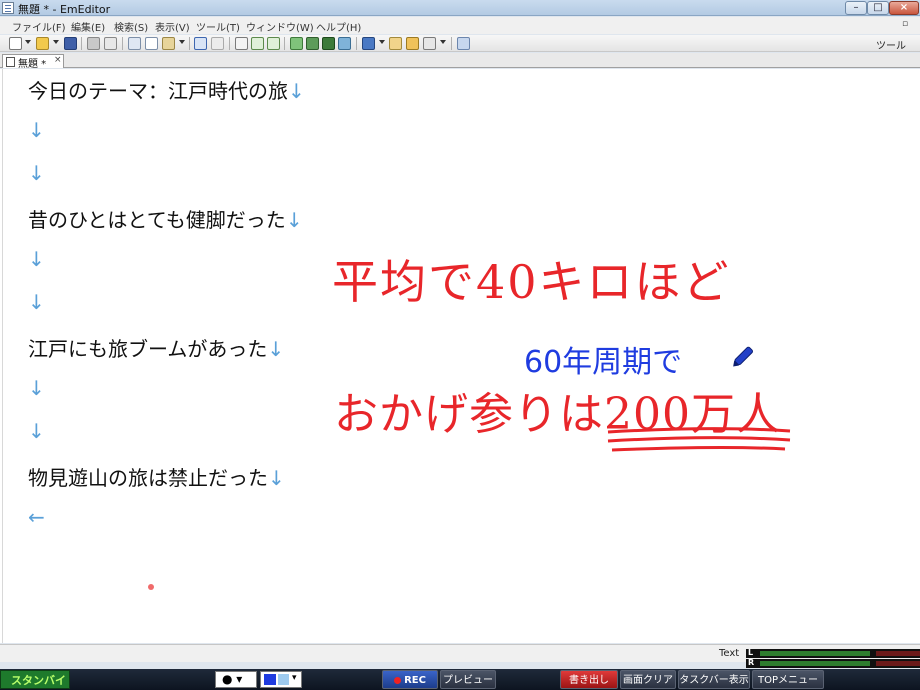 The width and height of the screenshot is (920, 690). Describe the element at coordinates (182, 42) in the screenshot. I see `paste-dropdown-icon` at that location.